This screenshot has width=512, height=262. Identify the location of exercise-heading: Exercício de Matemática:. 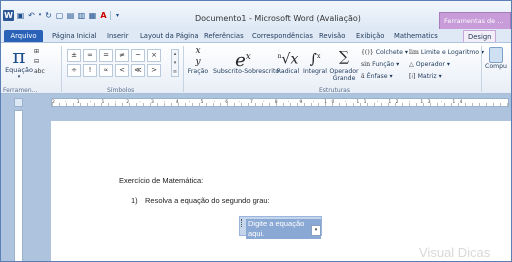
(161, 180).